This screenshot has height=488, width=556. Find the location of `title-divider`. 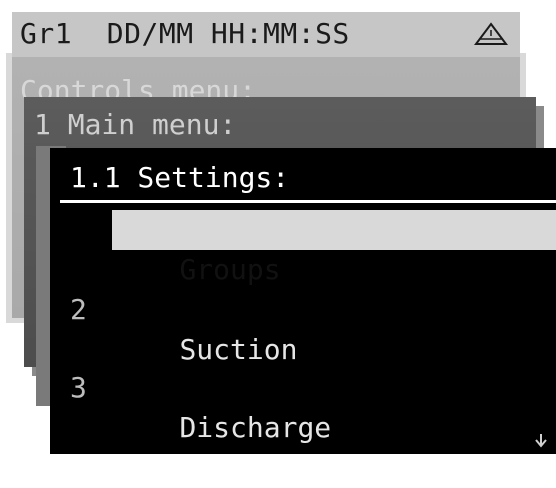

title-divider is located at coordinates (308, 201).